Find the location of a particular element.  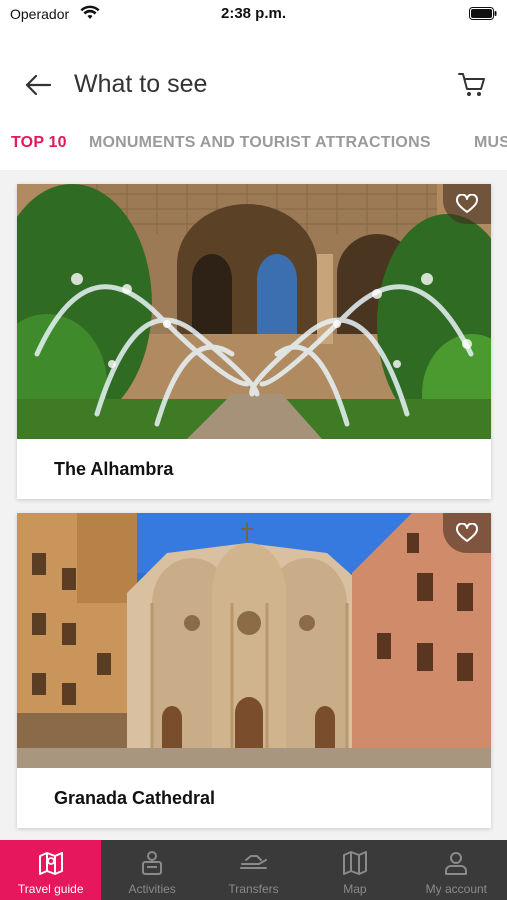

attraction-title: The Alhambra is located at coordinates (114, 468).